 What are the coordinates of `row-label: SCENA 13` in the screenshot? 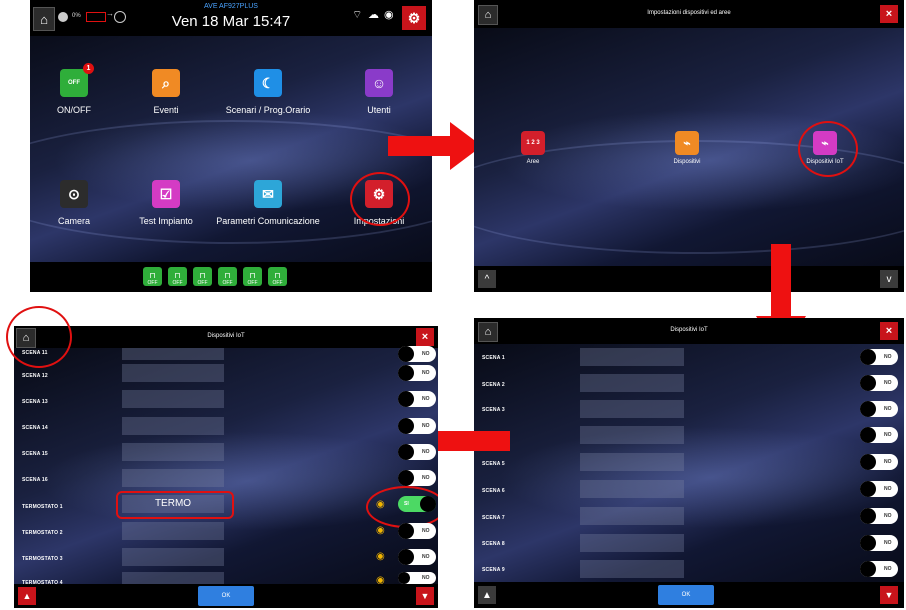 It's located at (35, 402).